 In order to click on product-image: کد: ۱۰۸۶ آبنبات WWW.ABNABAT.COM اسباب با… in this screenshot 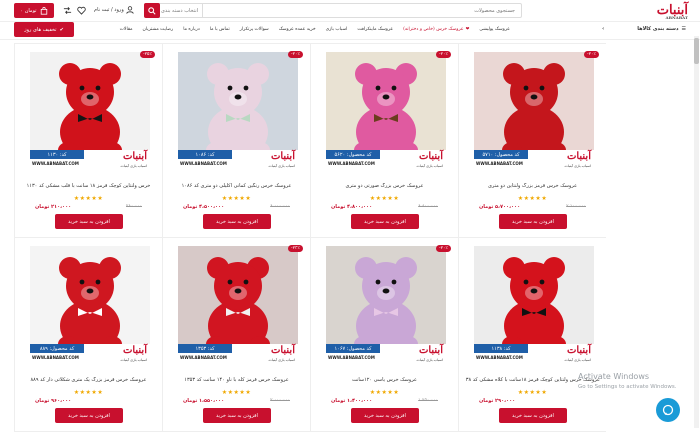, I will do `click(238, 112)`.